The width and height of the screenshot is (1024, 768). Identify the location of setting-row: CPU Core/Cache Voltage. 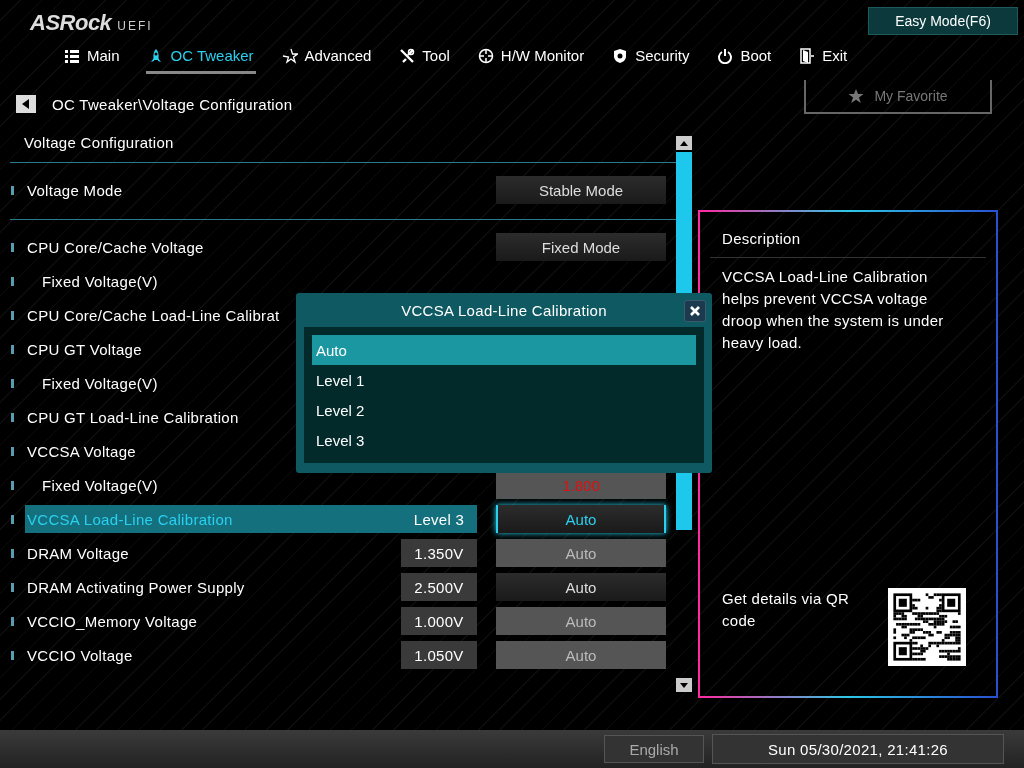
(251, 247).